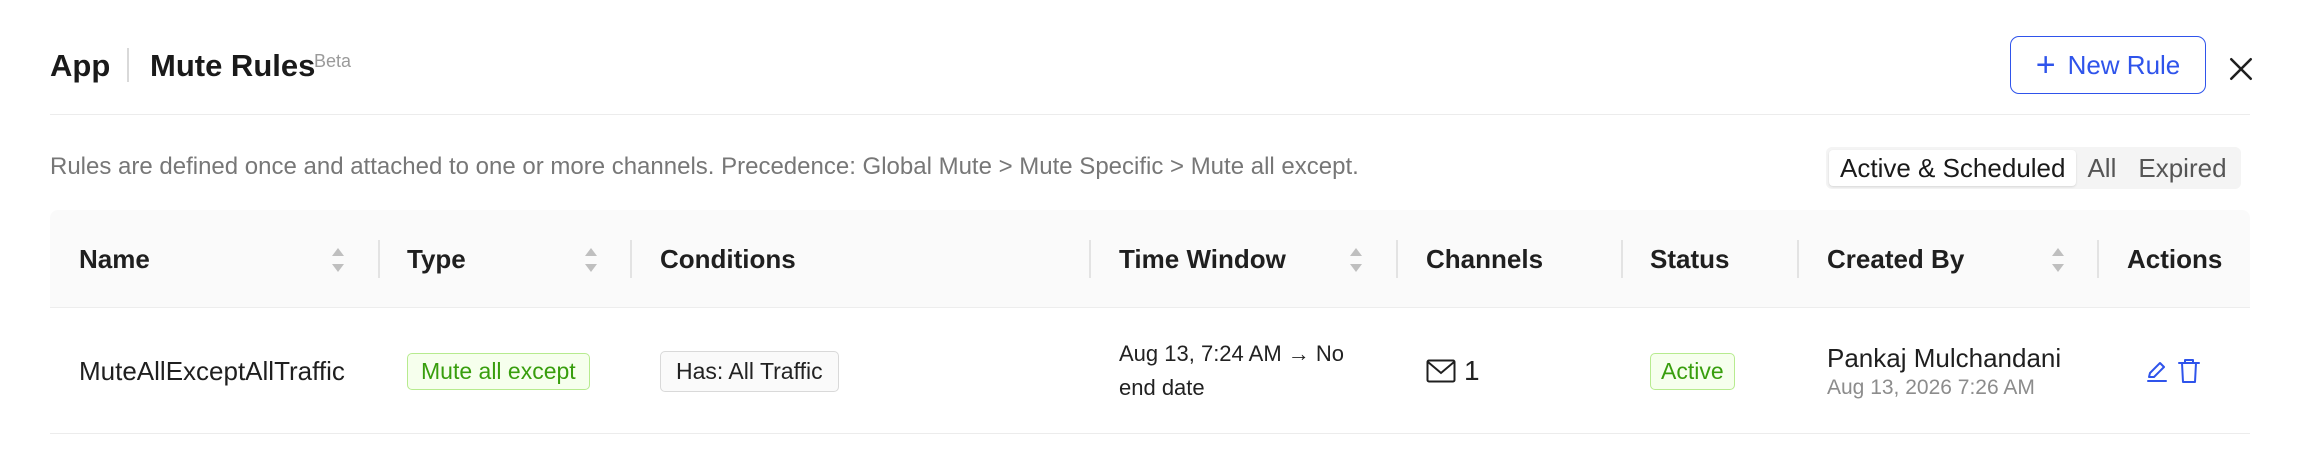 The height and width of the screenshot is (458, 2300). I want to click on page-title: Mute Rules, so click(233, 65).